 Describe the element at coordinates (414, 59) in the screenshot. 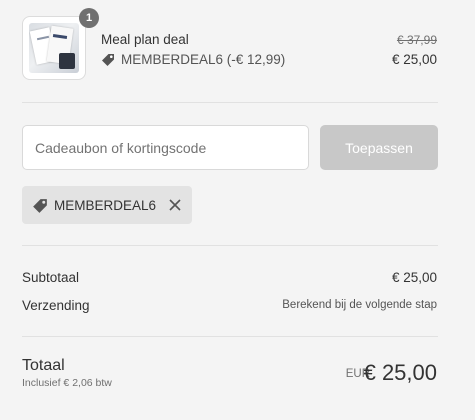

I see `product-price: € 25,00` at that location.